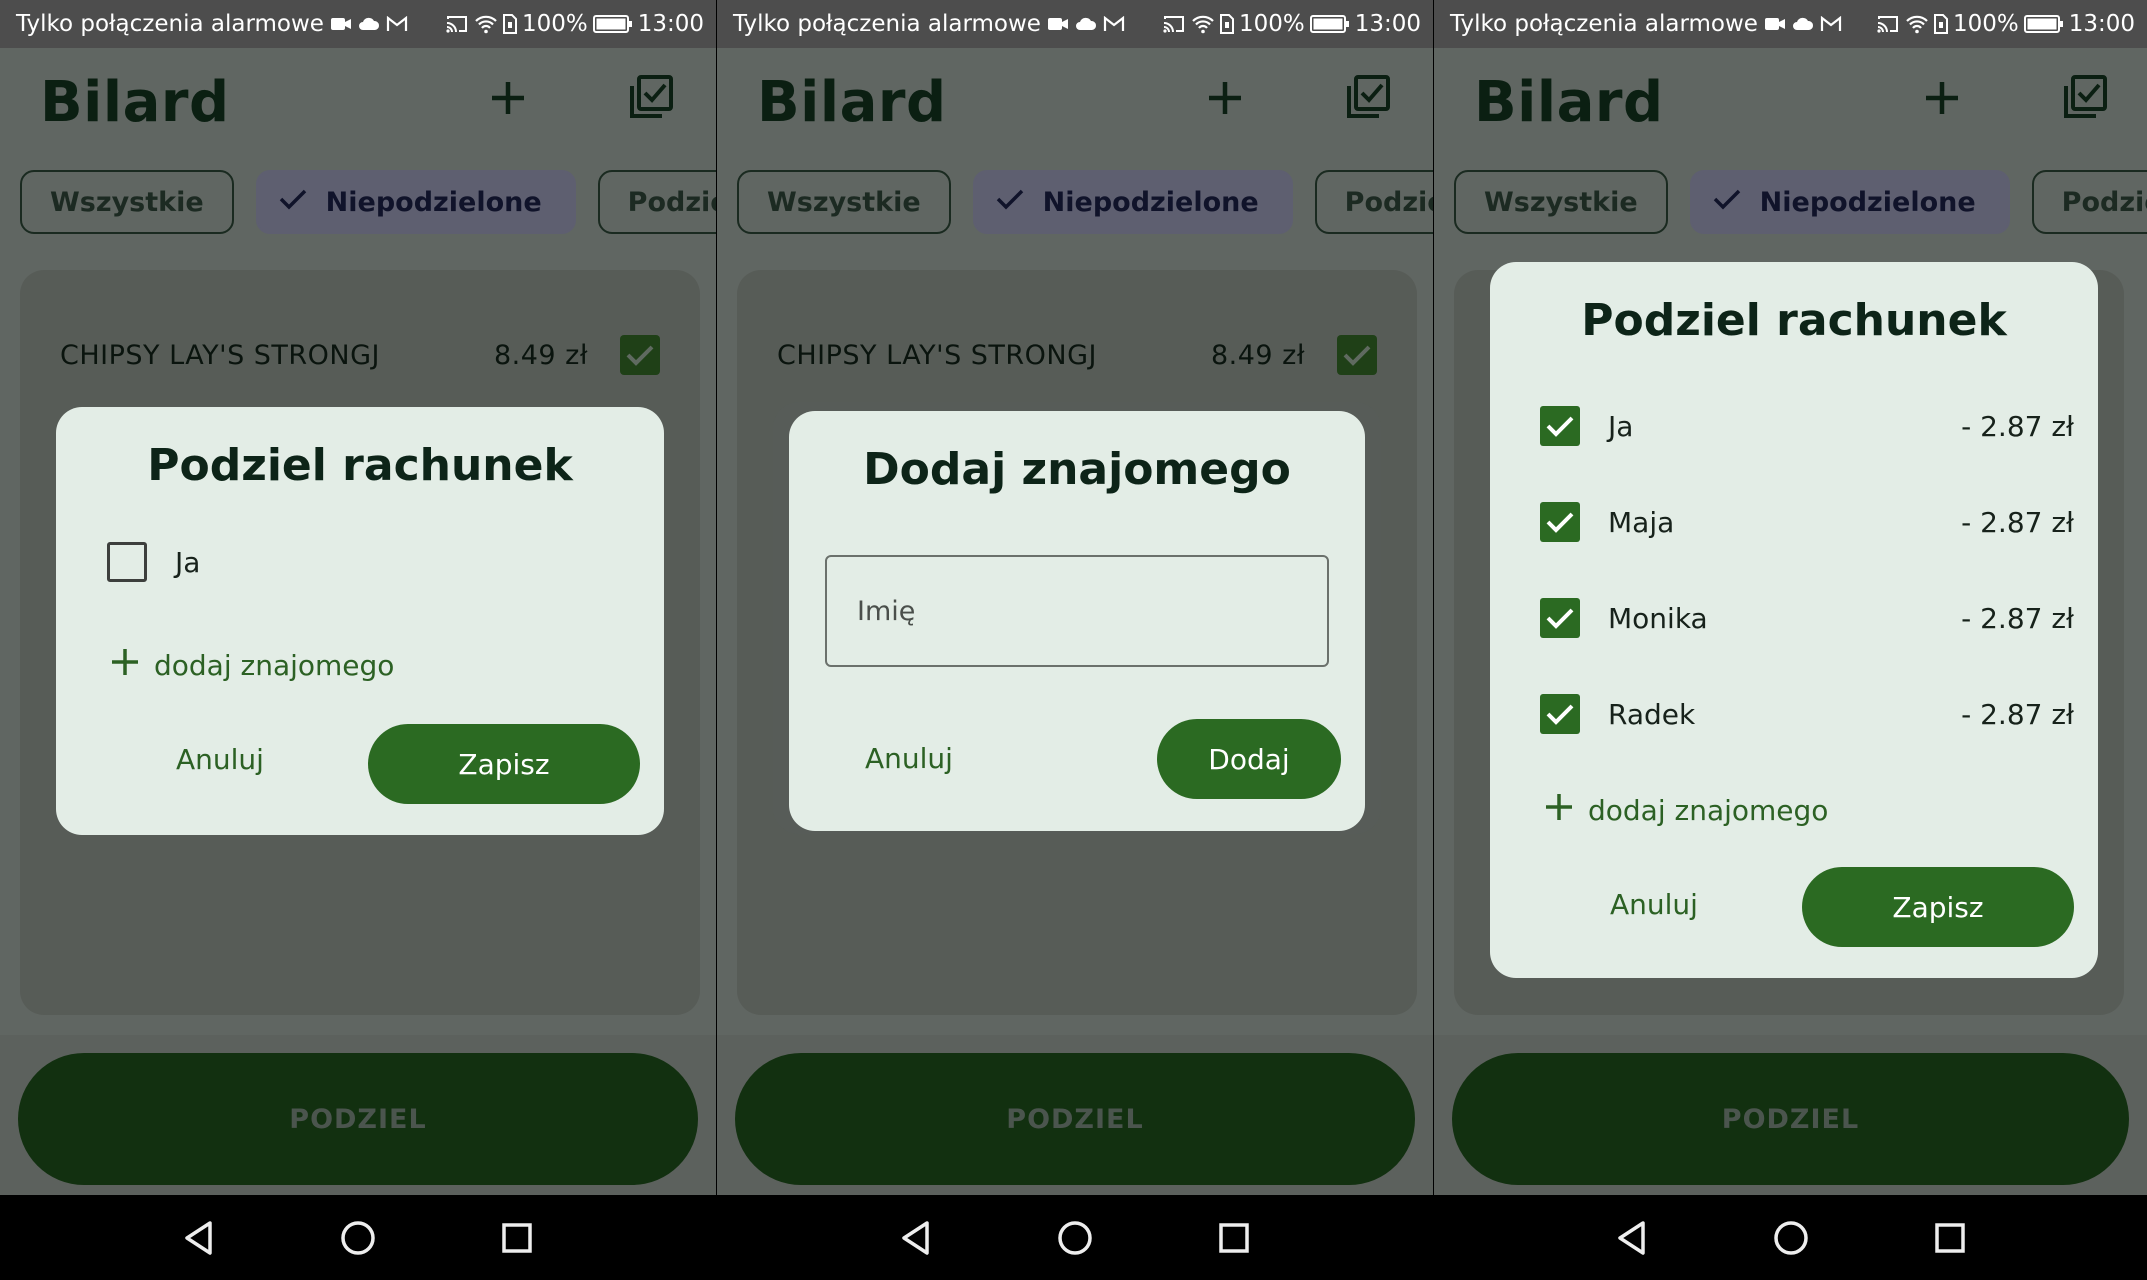 Image resolution: width=2147 pixels, height=1280 pixels. What do you see at coordinates (1794, 320) in the screenshot?
I see `dialog-title: Podziel rachunek` at bounding box center [1794, 320].